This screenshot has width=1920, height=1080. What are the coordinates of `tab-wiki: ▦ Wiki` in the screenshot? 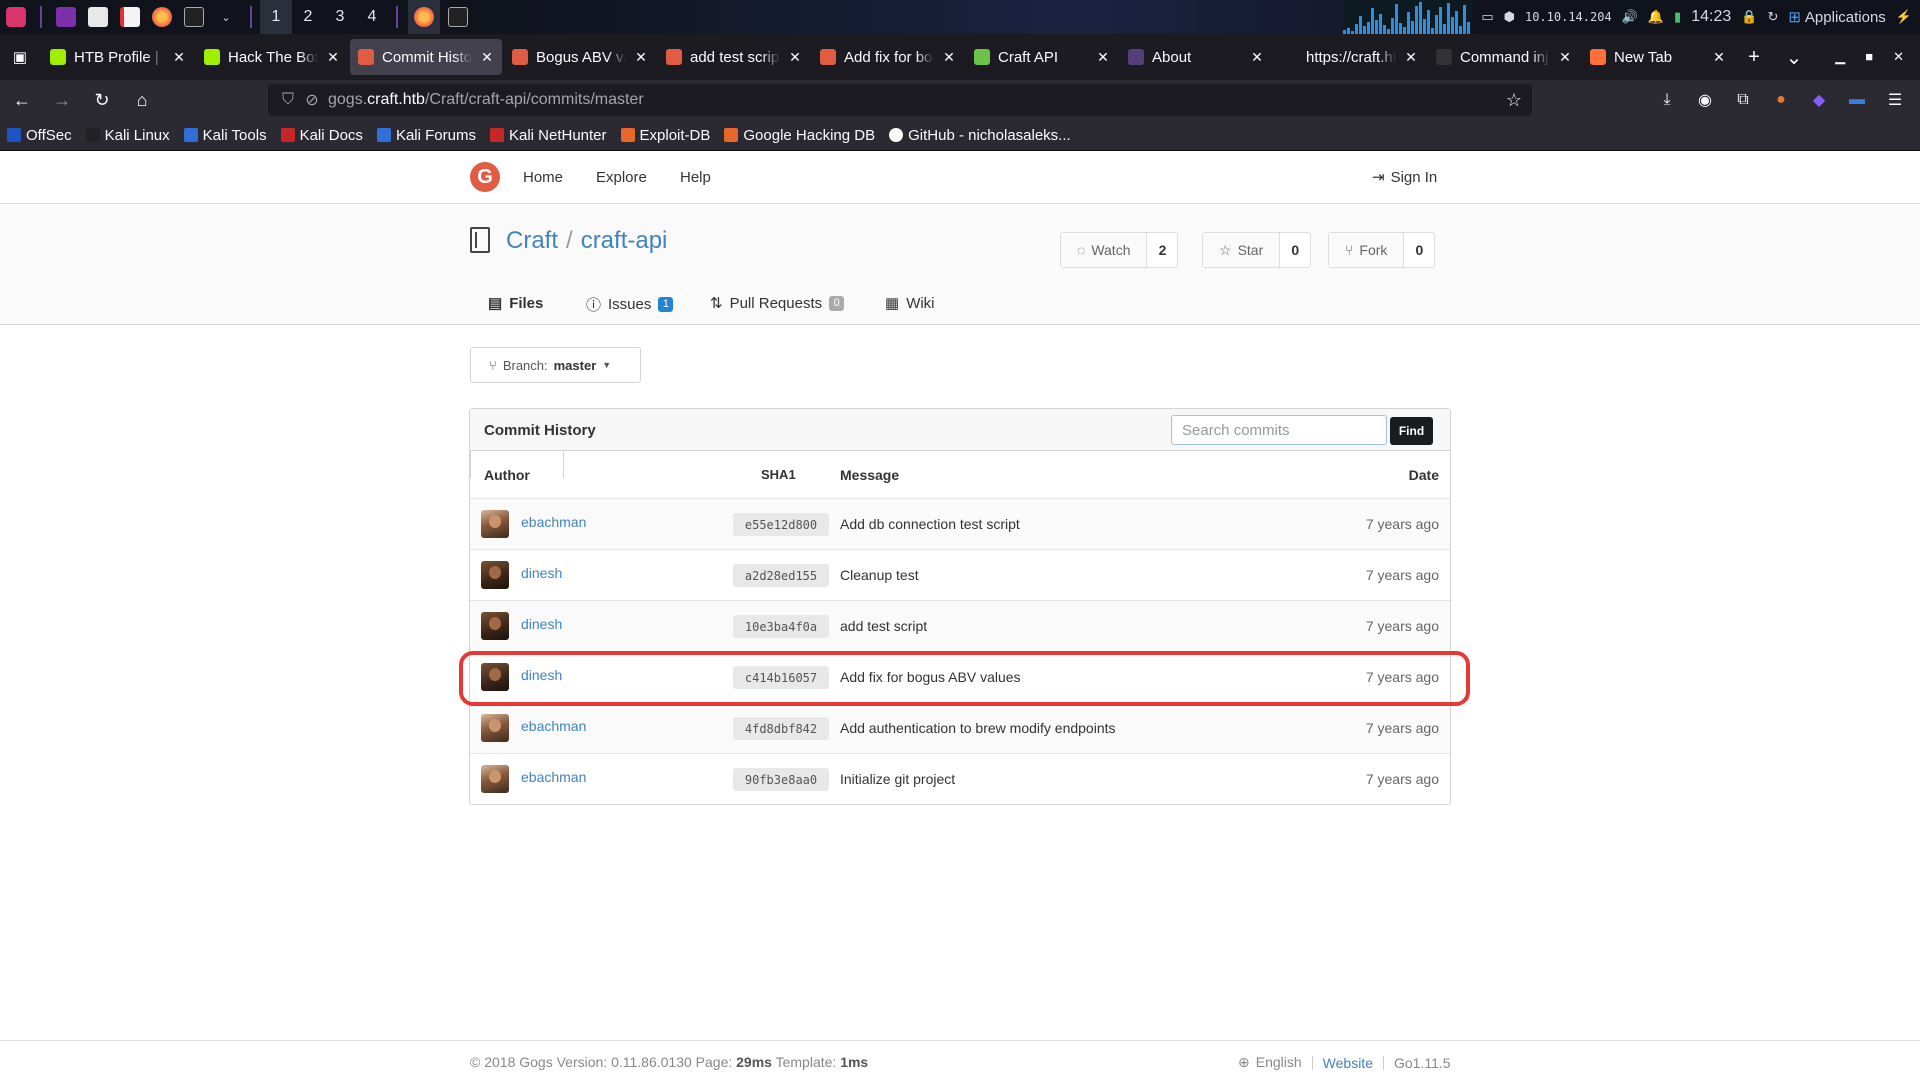 It's located at (910, 303).